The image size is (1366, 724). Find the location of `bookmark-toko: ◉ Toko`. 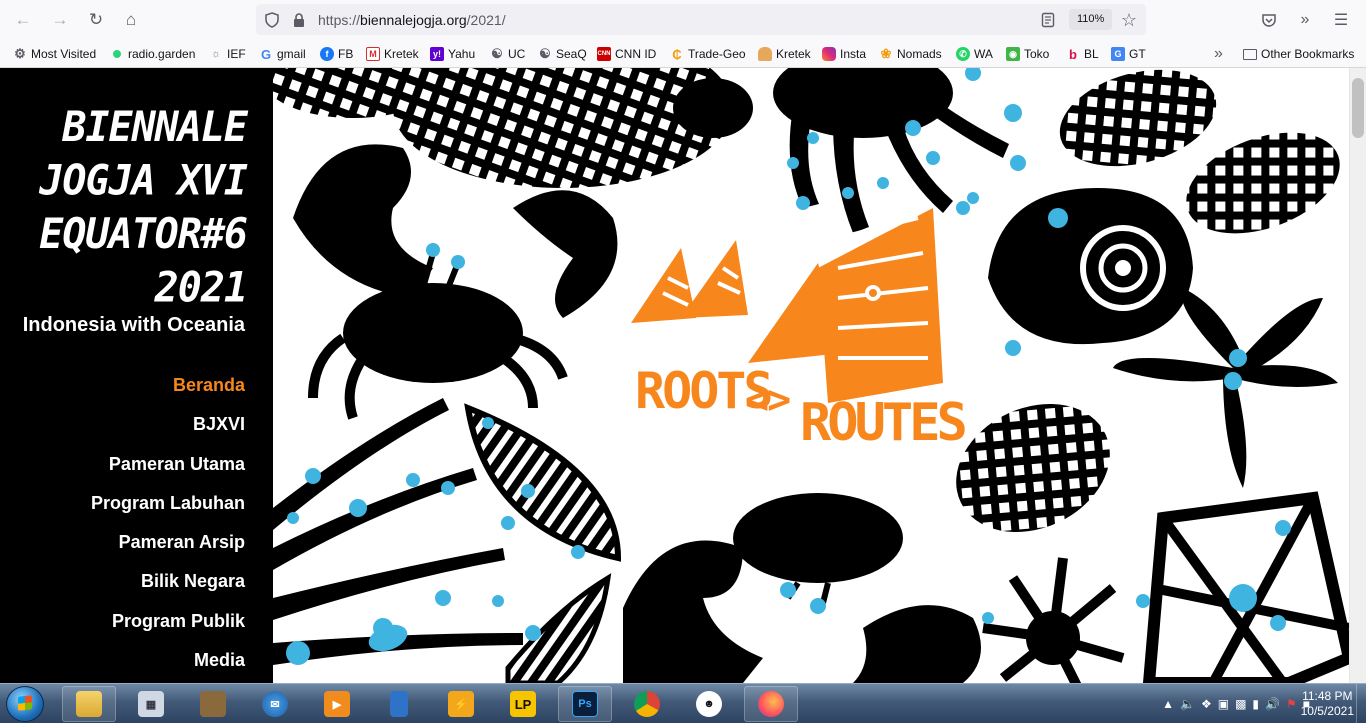

bookmark-toko: ◉ Toko is located at coordinates (1027, 54).